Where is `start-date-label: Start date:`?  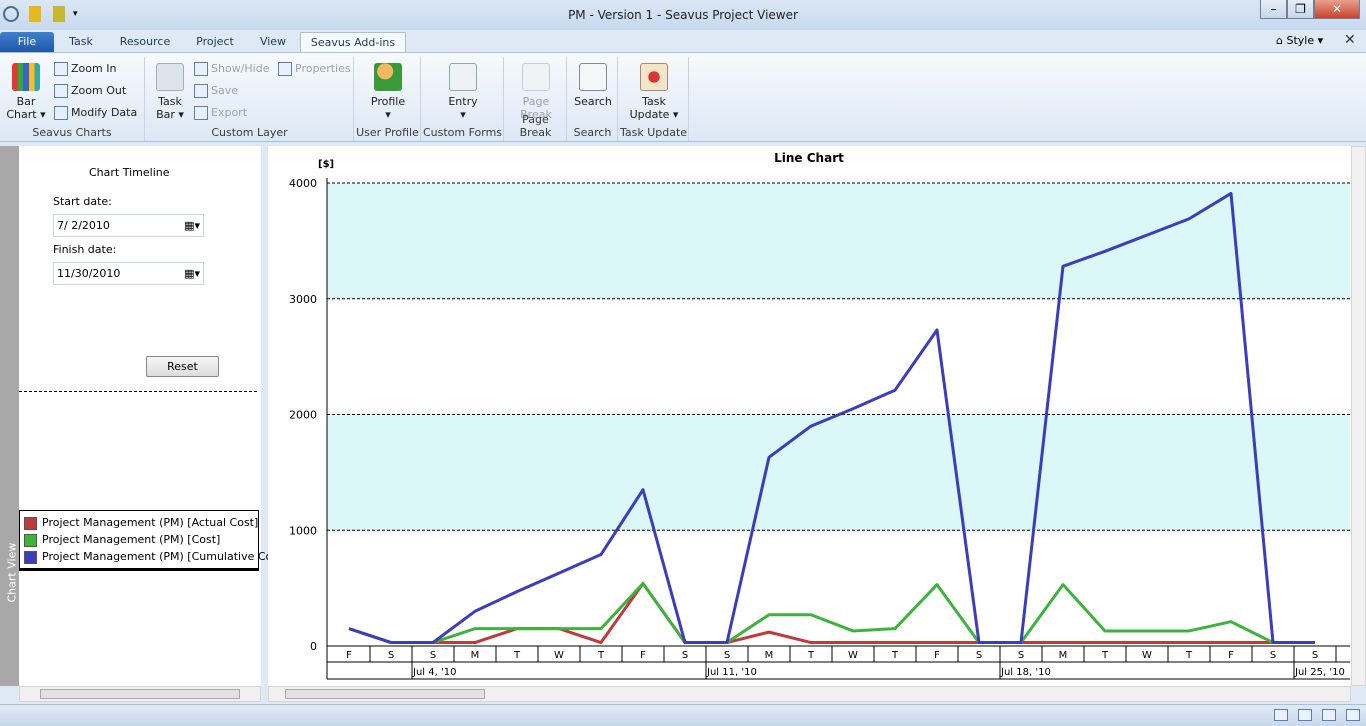 start-date-label: Start date: is located at coordinates (82, 201).